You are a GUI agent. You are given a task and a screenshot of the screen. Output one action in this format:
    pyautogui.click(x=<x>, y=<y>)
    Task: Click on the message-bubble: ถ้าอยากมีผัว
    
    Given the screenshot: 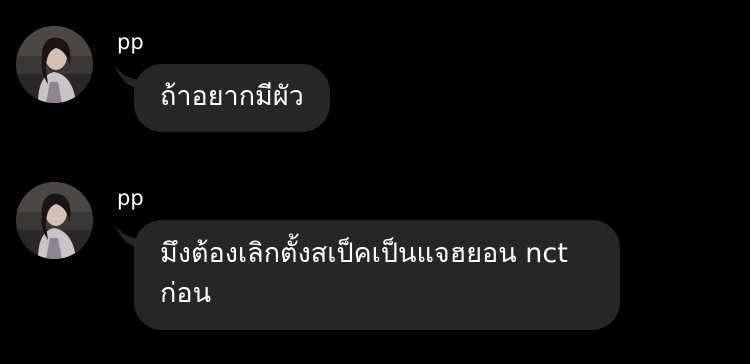 What is the action you would take?
    pyautogui.click(x=232, y=98)
    